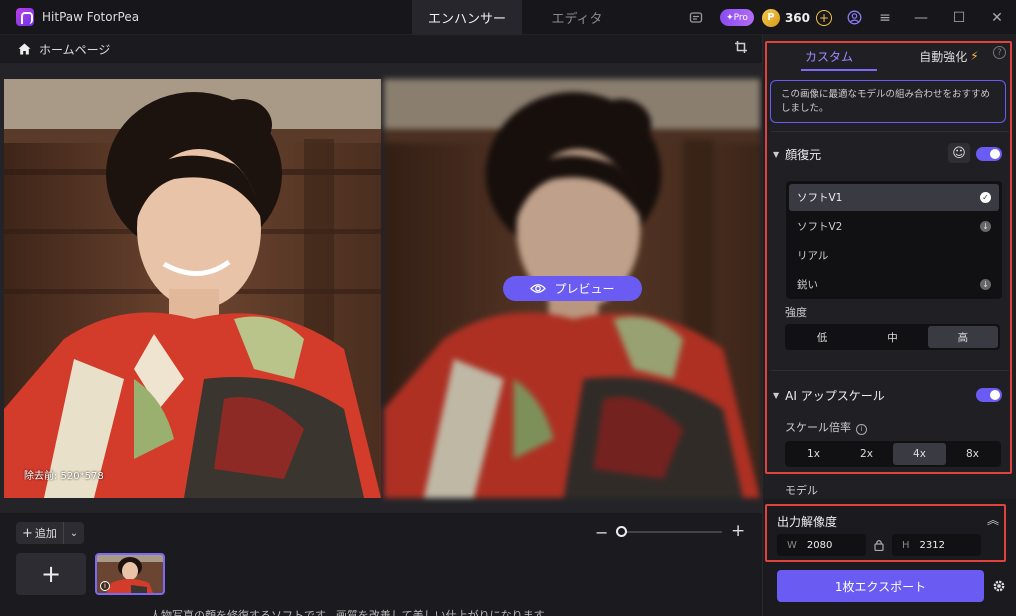  What do you see at coordinates (972, 454) in the screenshot?
I see `scale-8x: 8x` at bounding box center [972, 454].